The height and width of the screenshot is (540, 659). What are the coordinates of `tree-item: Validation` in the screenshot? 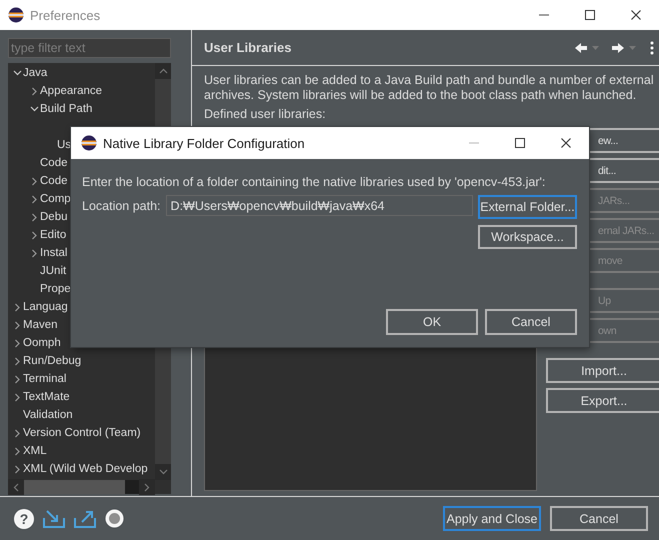 It's located at (42, 415).